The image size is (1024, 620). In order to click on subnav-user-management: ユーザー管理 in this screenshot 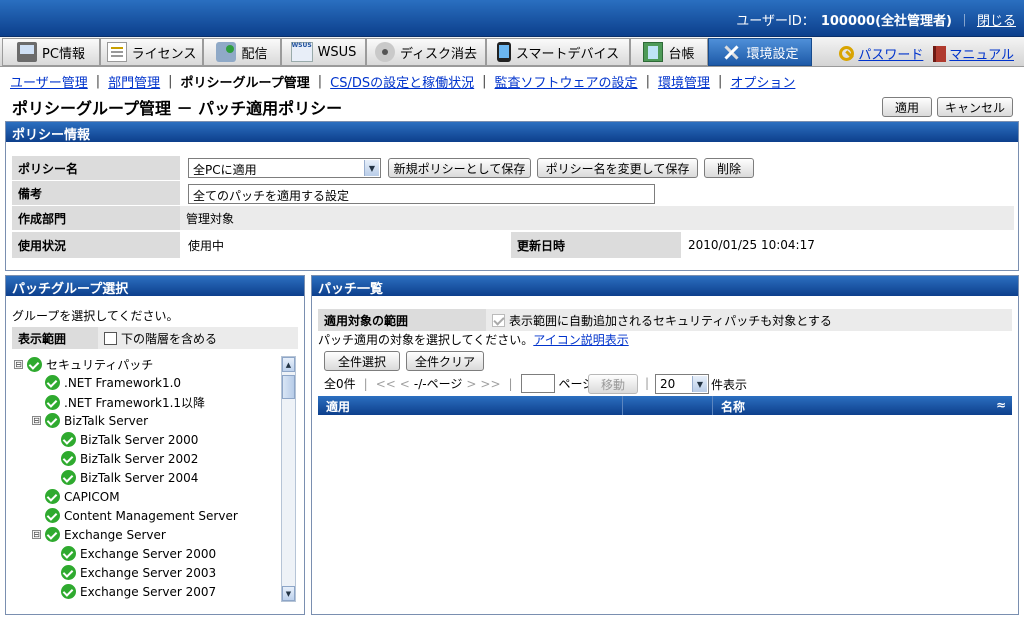, I will do `click(49, 81)`.